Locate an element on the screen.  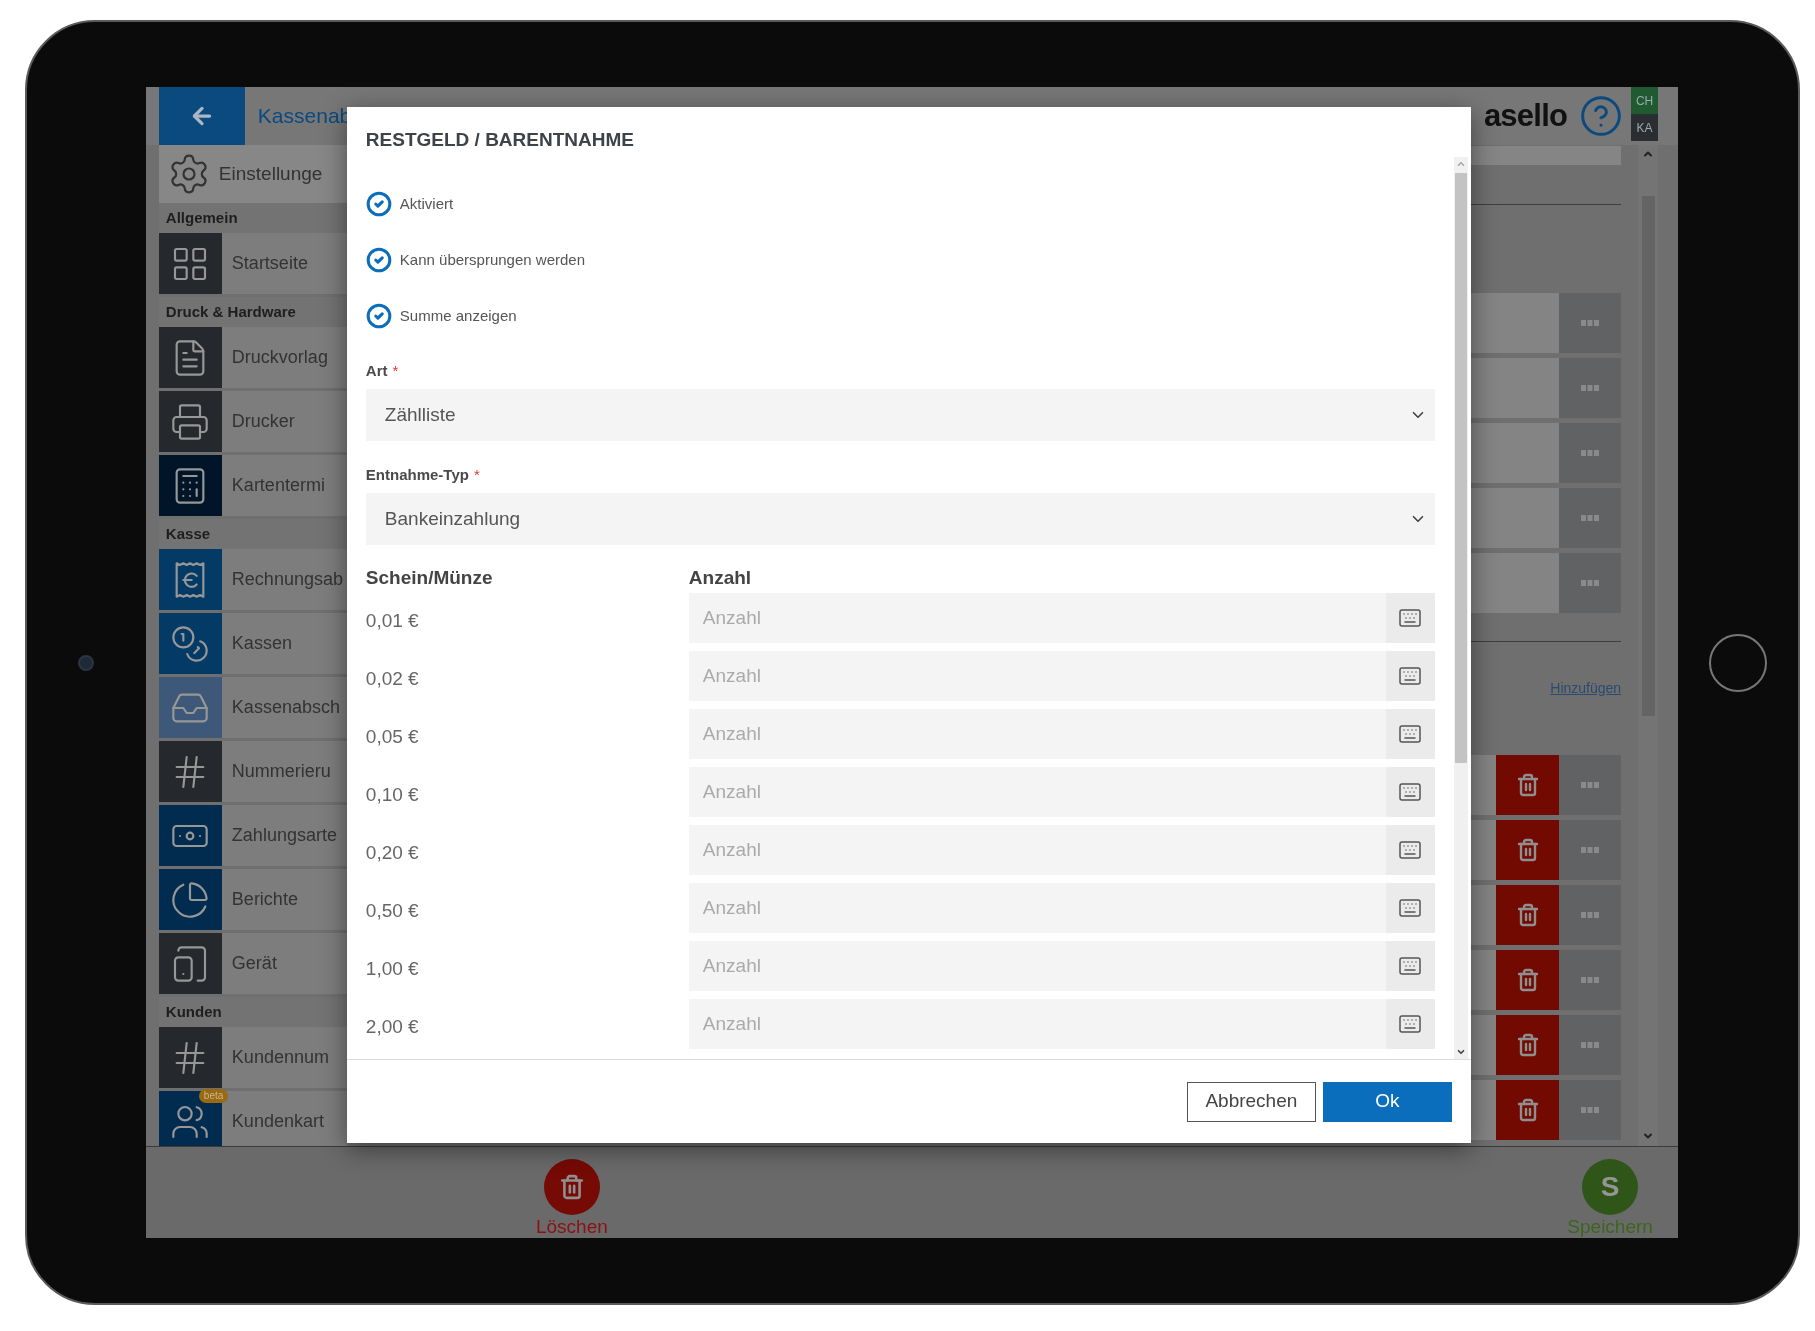
sidebar-item-label: Druckvorlag is located at coordinates (279, 357).